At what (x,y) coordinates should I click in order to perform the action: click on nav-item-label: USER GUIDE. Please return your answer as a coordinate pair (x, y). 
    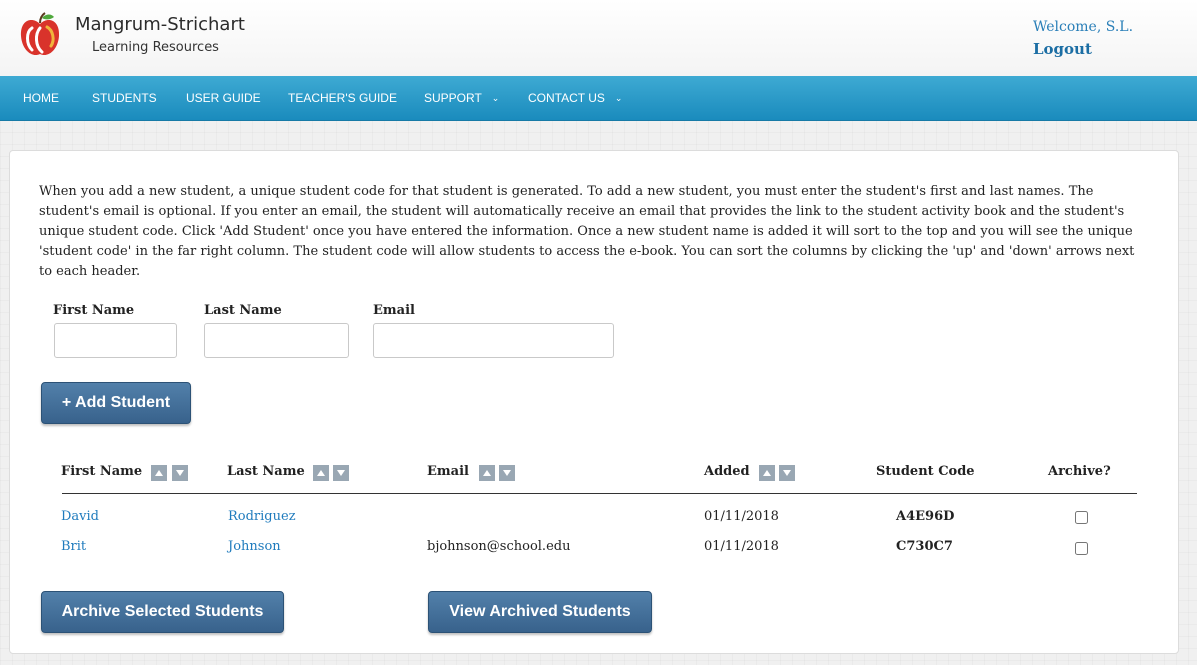
    Looking at the image, I should click on (223, 98).